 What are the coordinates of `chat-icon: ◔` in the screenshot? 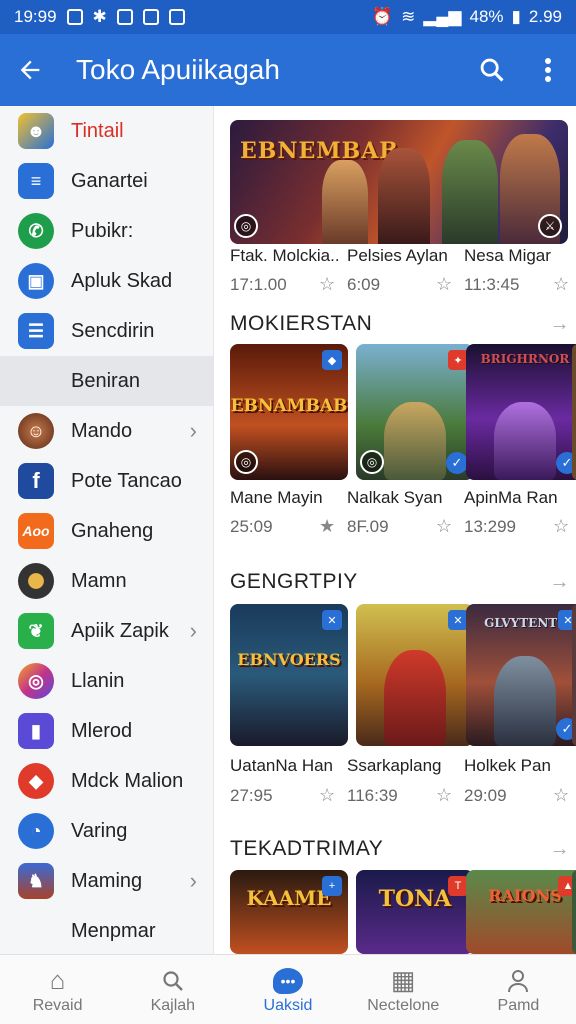 It's located at (36, 831).